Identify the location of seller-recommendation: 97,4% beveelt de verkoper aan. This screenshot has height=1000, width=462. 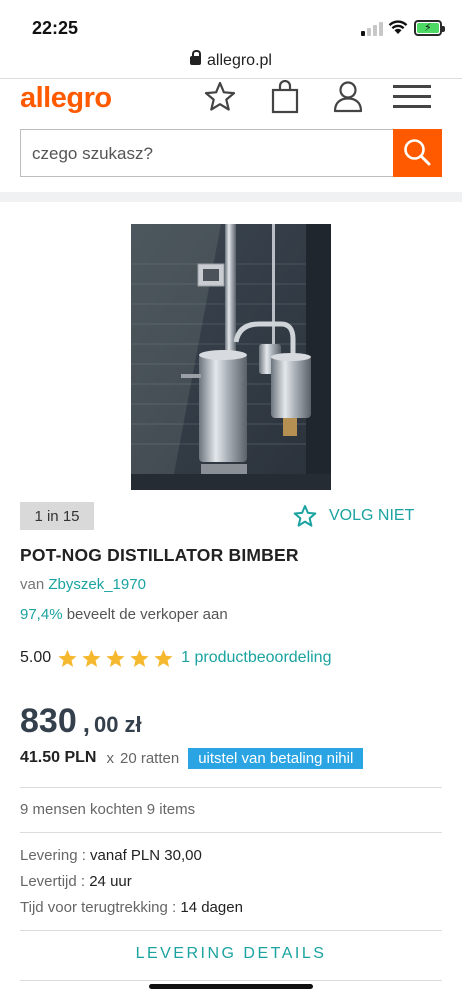
(124, 614).